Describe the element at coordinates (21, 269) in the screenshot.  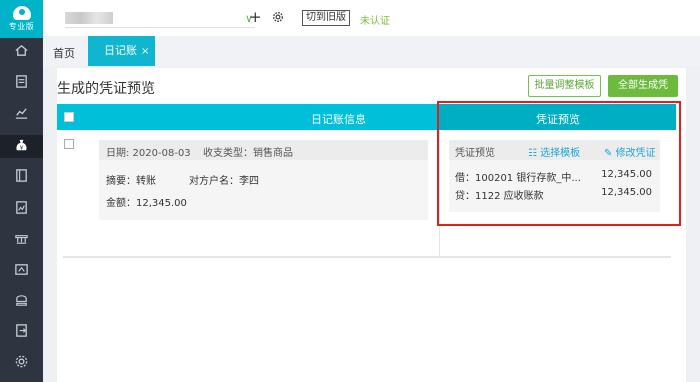
I see `invoice-icon` at that location.